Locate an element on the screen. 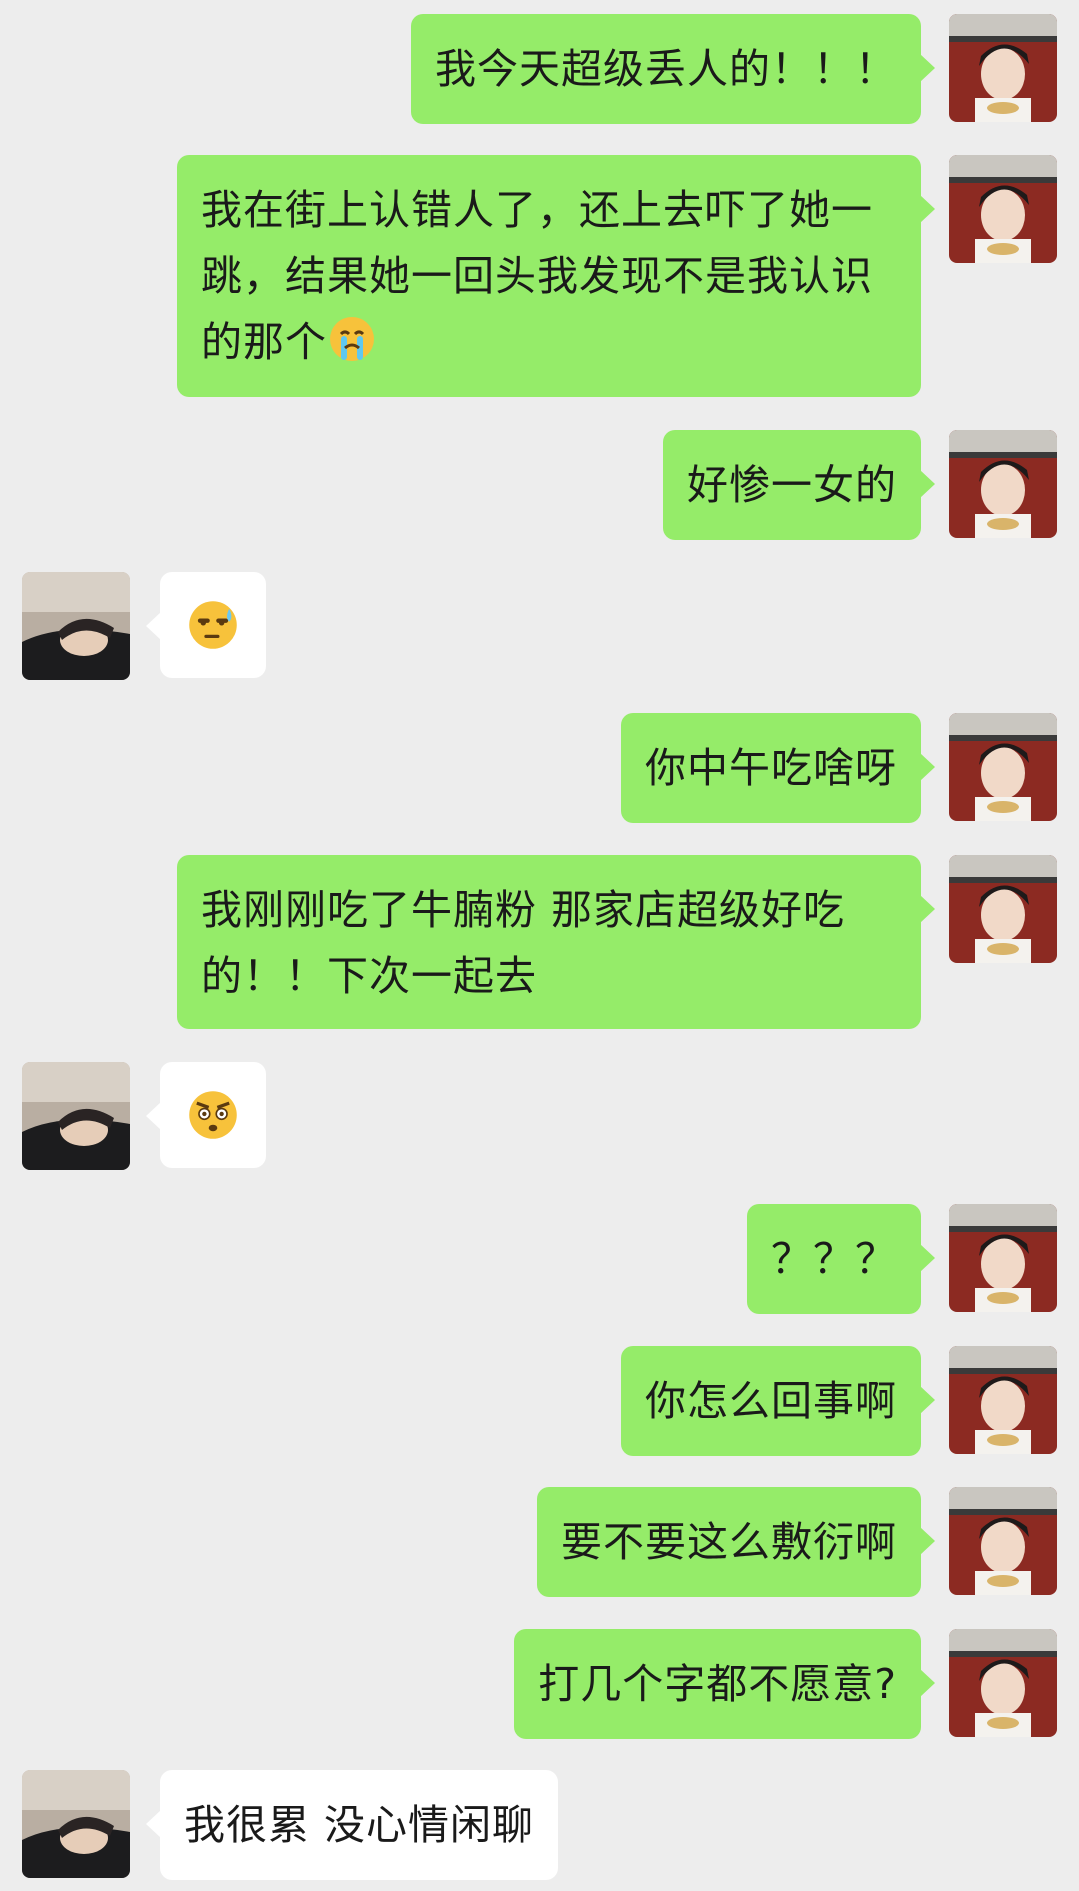  message-bubble: 你中午吃啥呀 is located at coordinates (778, 768).